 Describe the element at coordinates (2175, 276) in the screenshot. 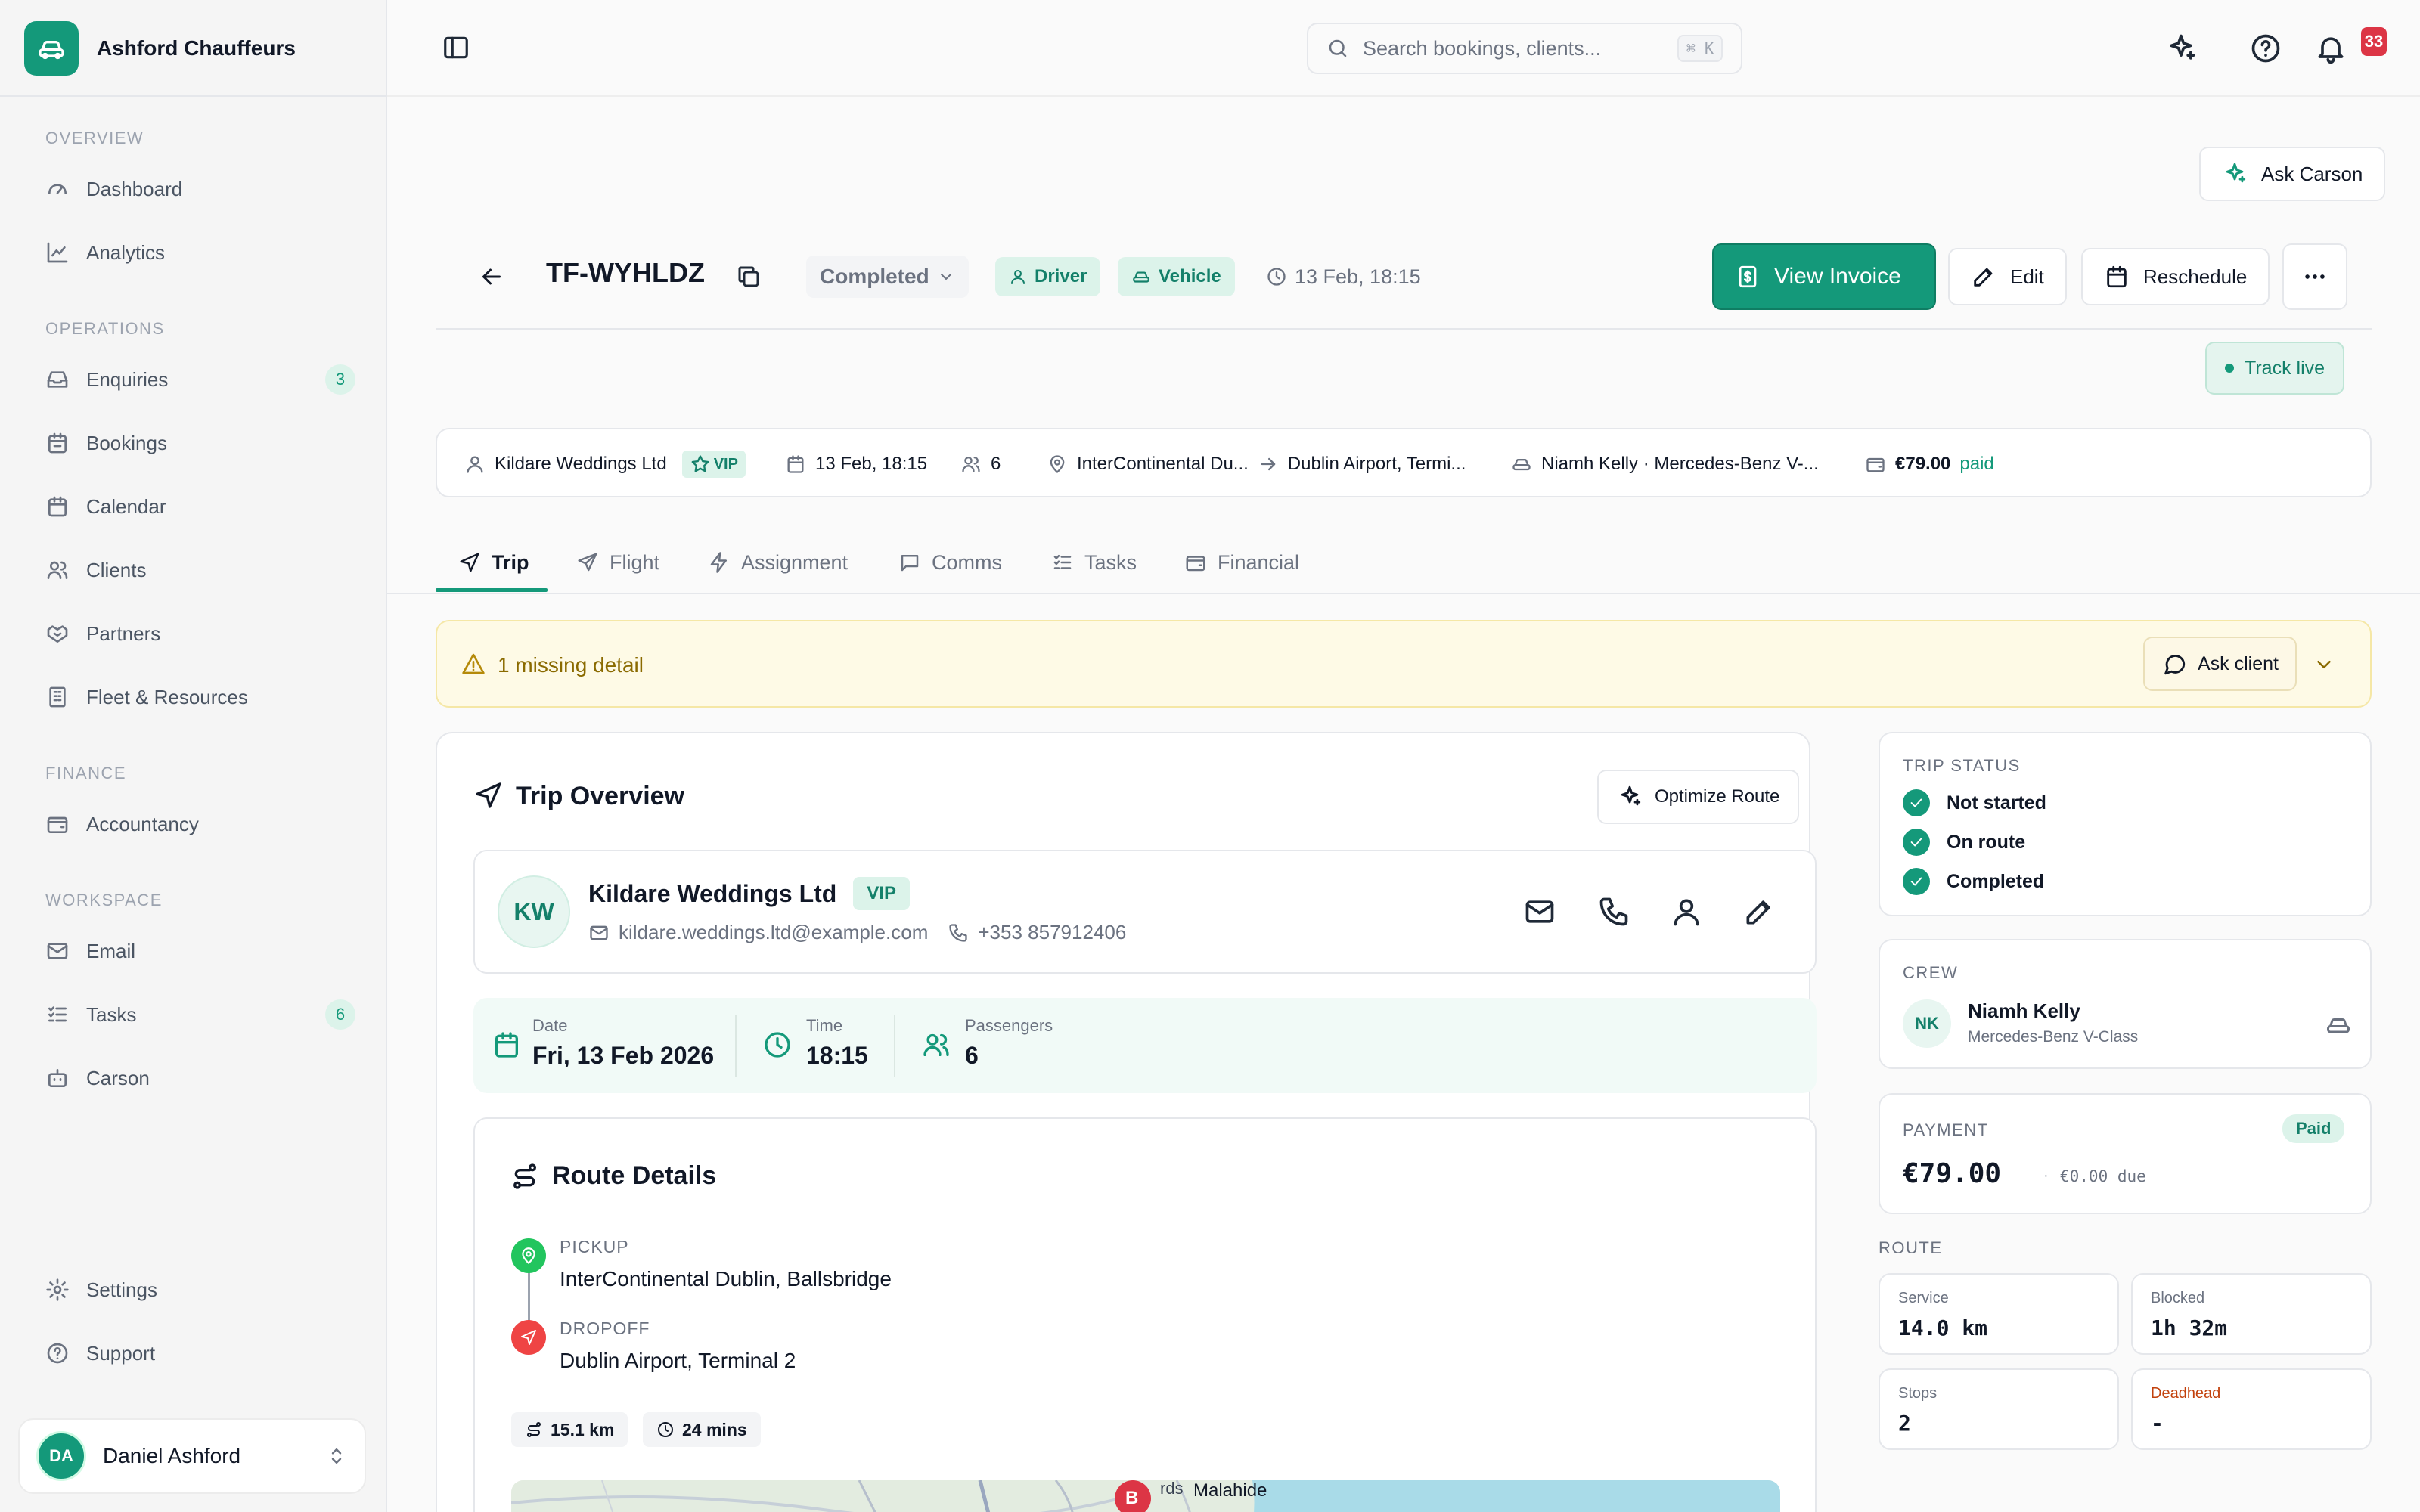

I see `reschedule-button: Reschedule` at that location.